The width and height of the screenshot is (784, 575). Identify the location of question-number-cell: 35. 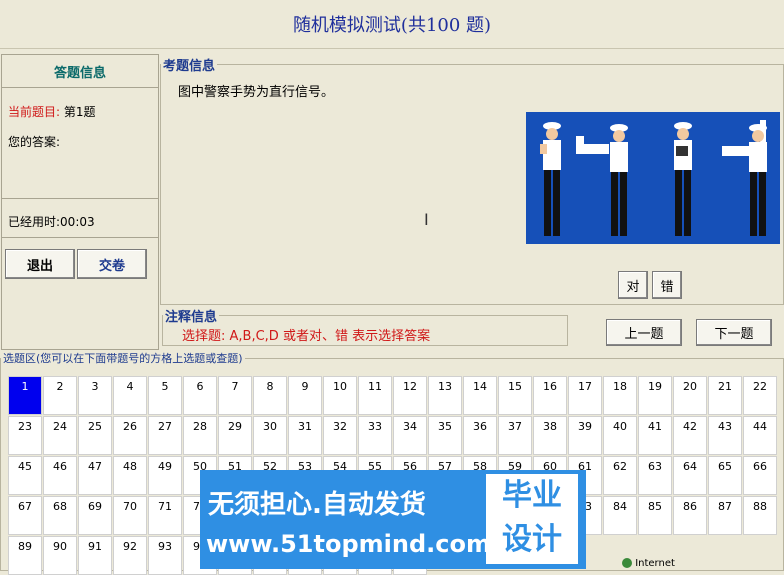
(445, 435).